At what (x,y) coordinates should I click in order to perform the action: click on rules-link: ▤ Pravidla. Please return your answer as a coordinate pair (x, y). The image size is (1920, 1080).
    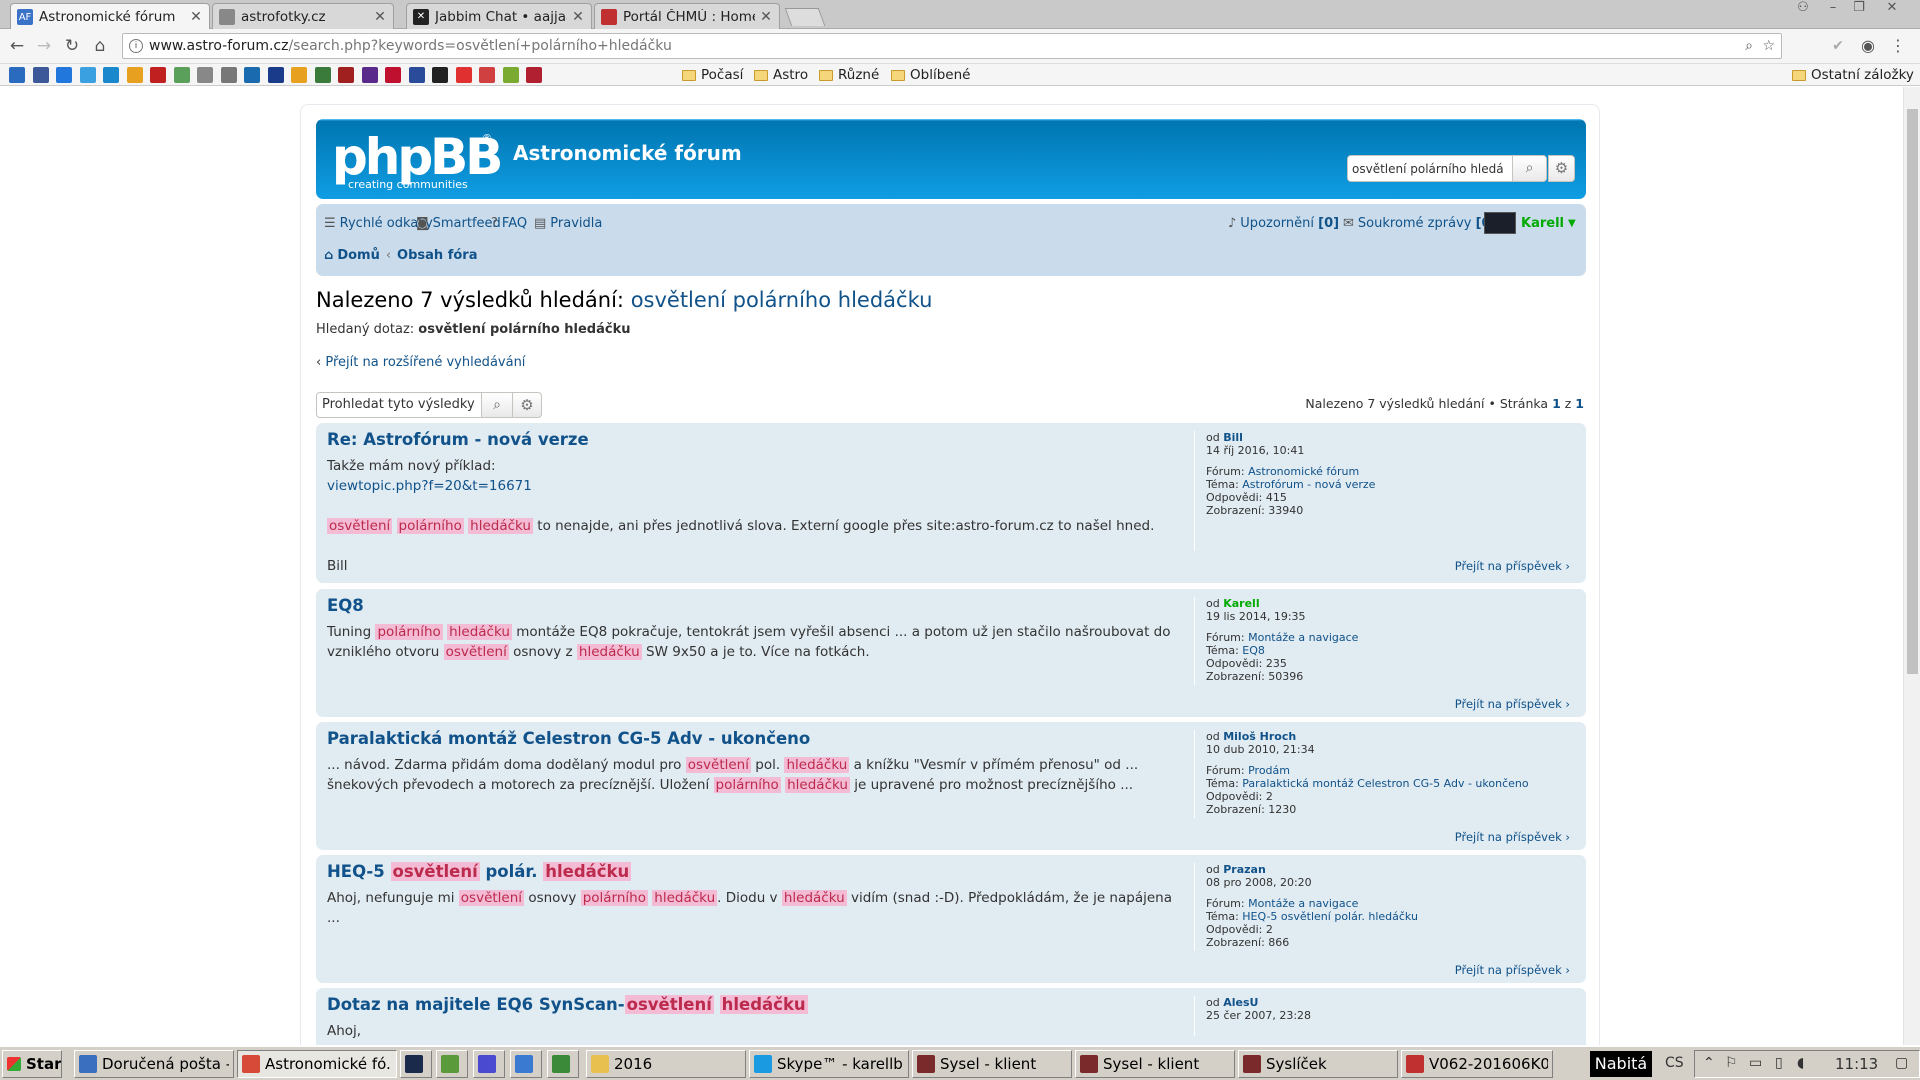
    Looking at the image, I should click on (568, 223).